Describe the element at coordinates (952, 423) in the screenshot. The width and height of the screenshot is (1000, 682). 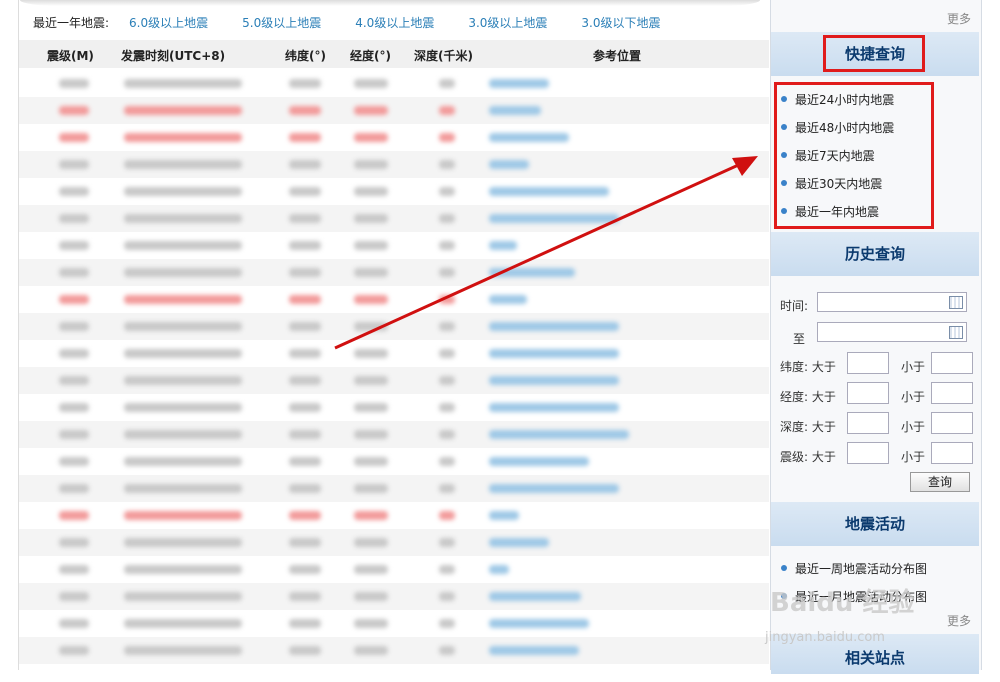
I see `depth-max-input` at that location.